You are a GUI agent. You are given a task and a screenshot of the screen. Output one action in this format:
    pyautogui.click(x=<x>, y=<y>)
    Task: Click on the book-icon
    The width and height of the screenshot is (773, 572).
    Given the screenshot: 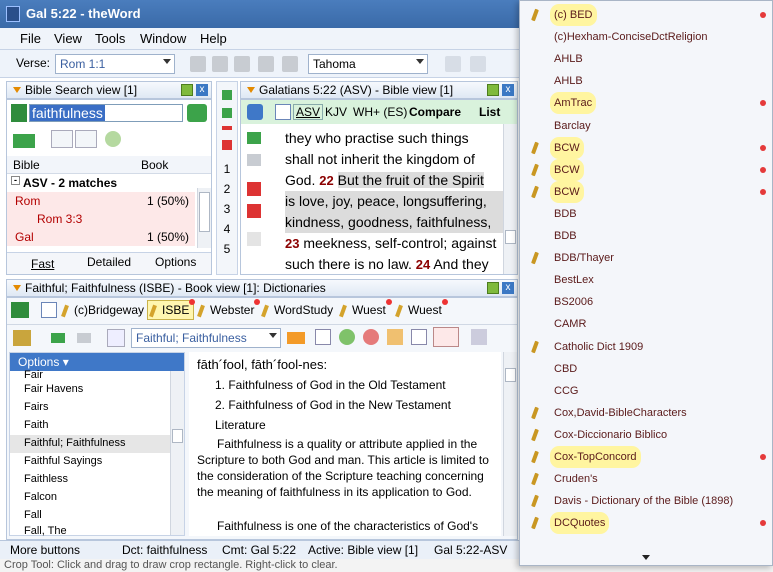 What is the action you would take?
    pyautogui.click(x=116, y=338)
    